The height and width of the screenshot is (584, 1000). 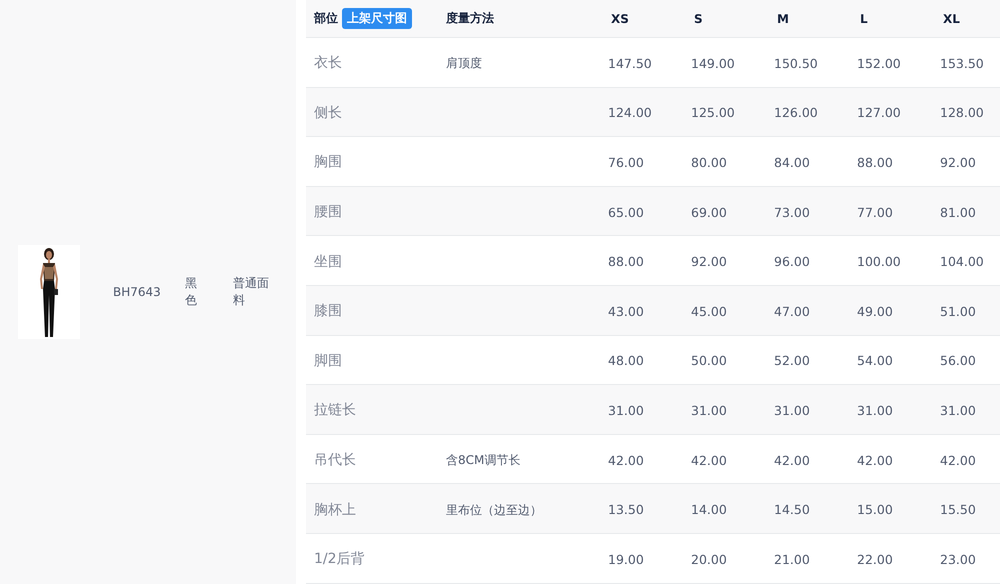 I want to click on size-value: 48.00, so click(x=625, y=360).